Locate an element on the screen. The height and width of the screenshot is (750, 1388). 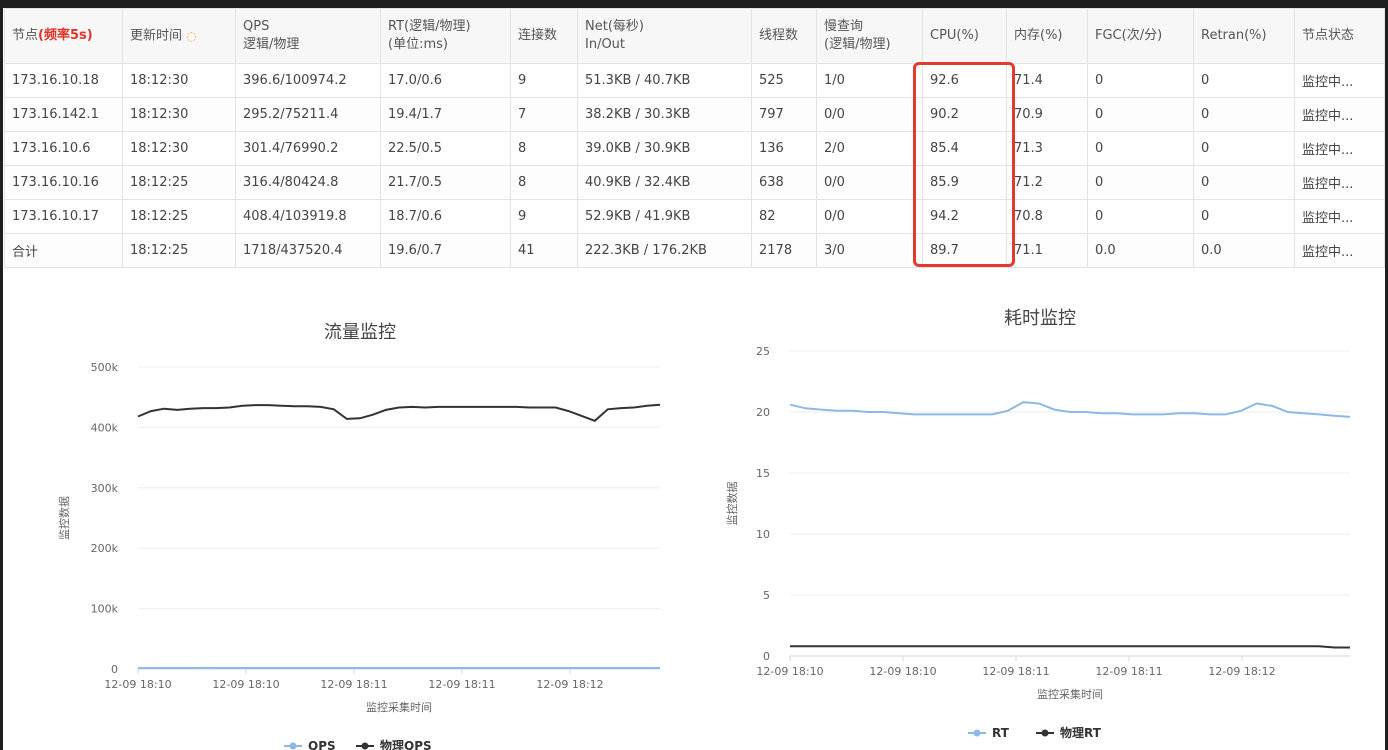
y-tick-label: 10 is located at coordinates (763, 534).